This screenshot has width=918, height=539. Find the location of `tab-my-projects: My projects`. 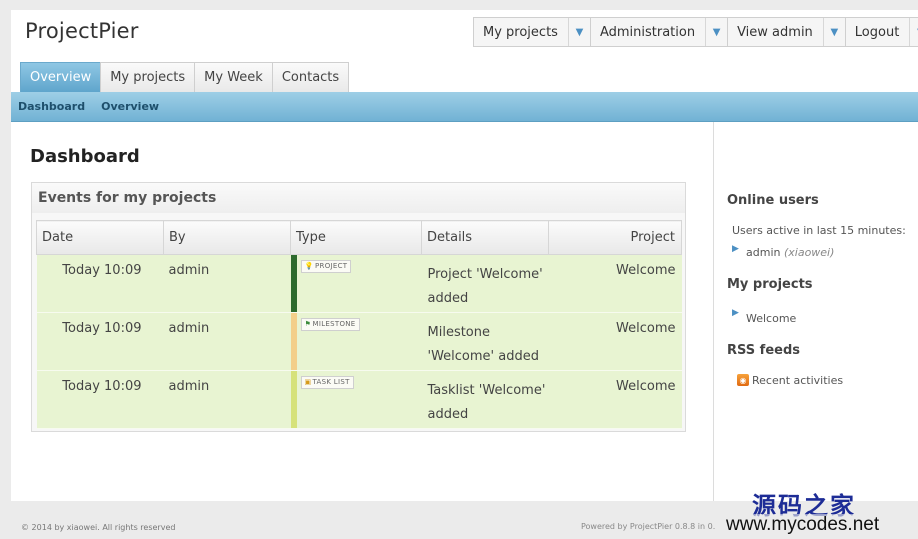

tab-my-projects: My projects is located at coordinates (148, 77).